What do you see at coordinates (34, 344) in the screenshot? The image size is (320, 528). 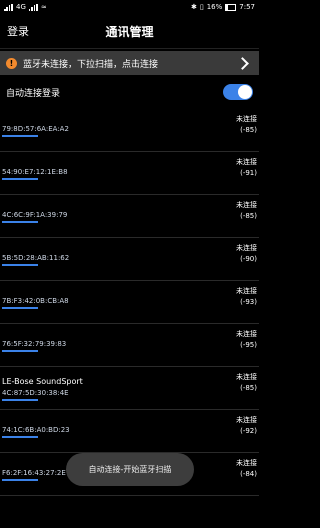 I see `device-mac: 76:5F:32:79:39:83` at bounding box center [34, 344].